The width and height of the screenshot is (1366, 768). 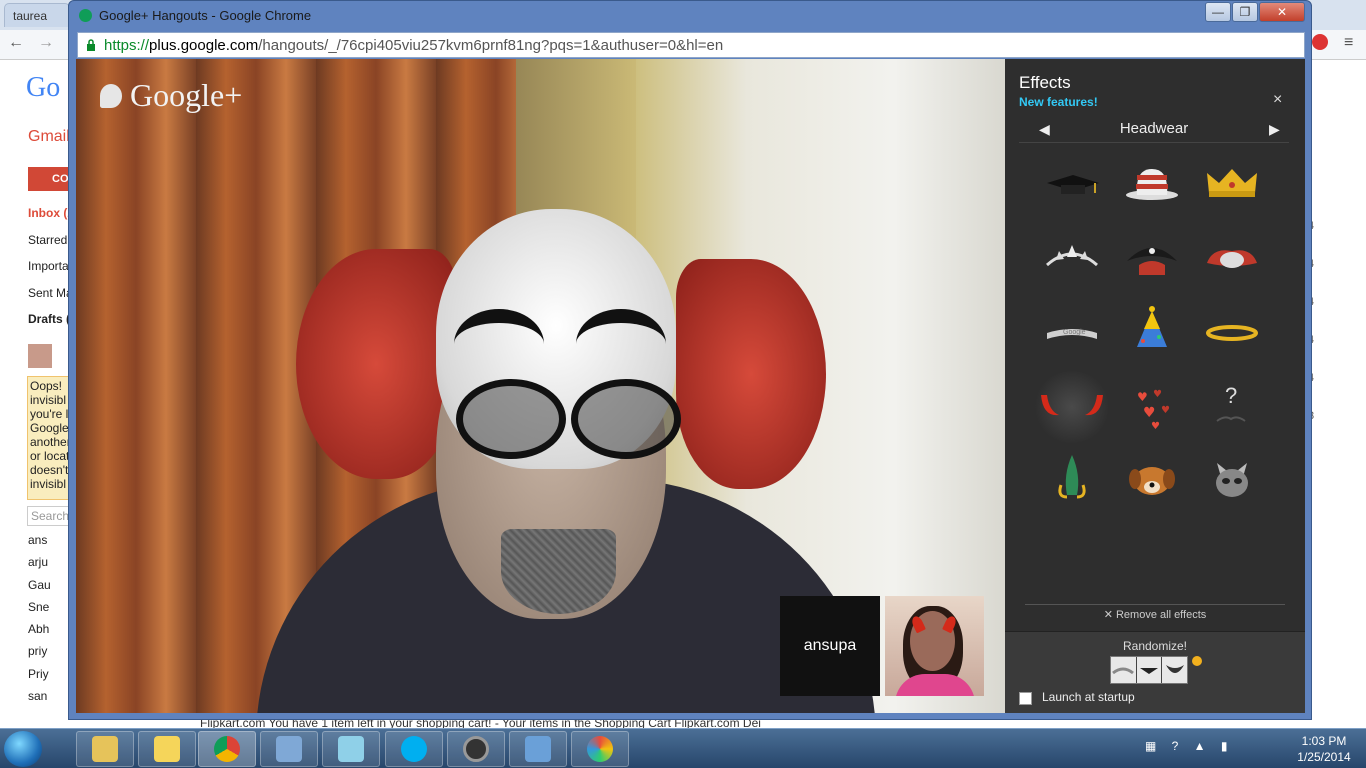 What do you see at coordinates (1218, 12) in the screenshot?
I see `minimize-button: —` at bounding box center [1218, 12].